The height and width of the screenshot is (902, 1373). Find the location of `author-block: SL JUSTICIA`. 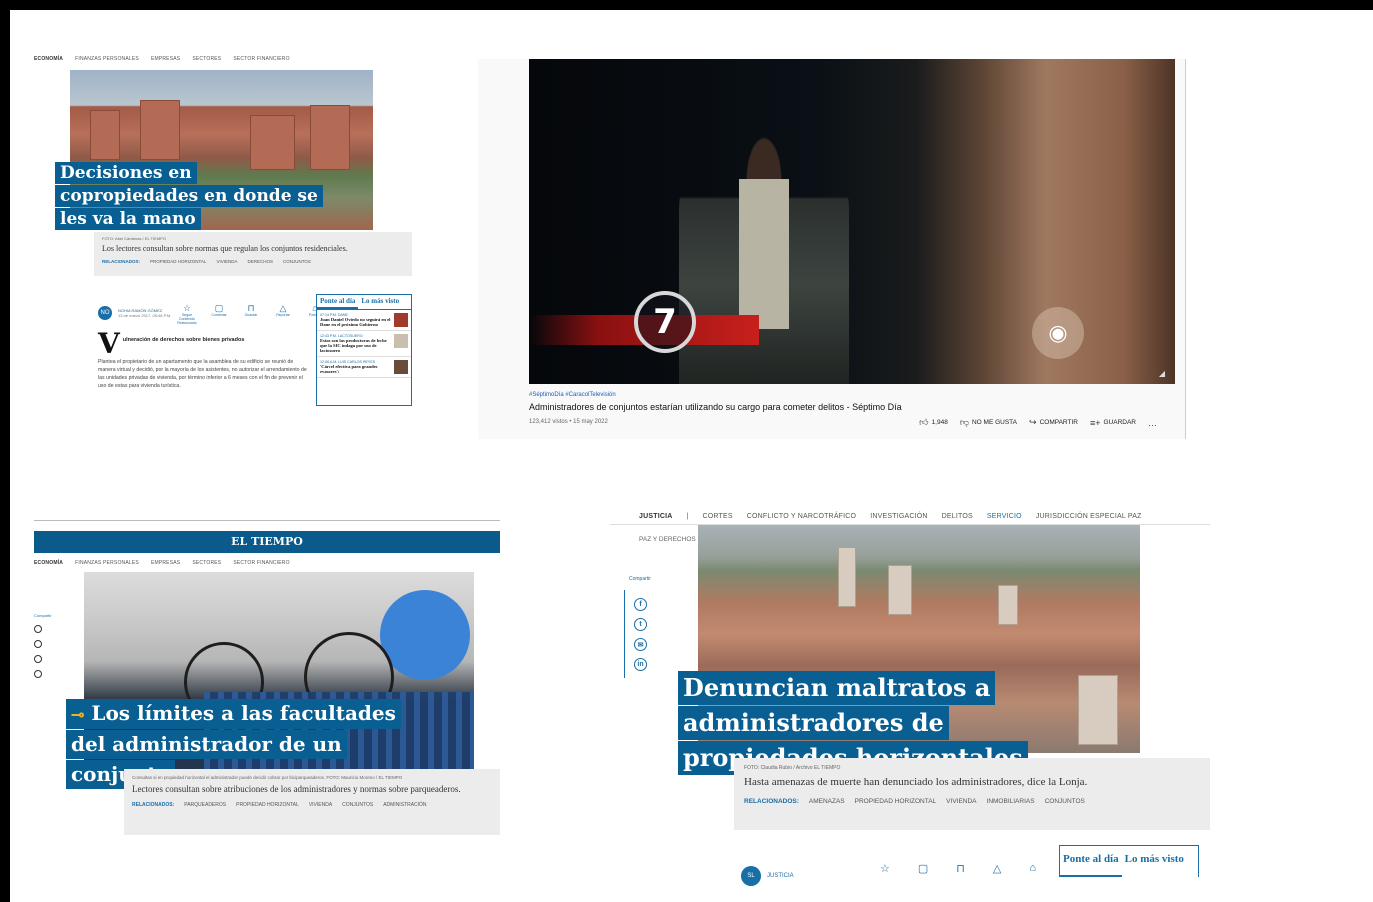

author-block: SL JUSTICIA is located at coordinates (767, 876).